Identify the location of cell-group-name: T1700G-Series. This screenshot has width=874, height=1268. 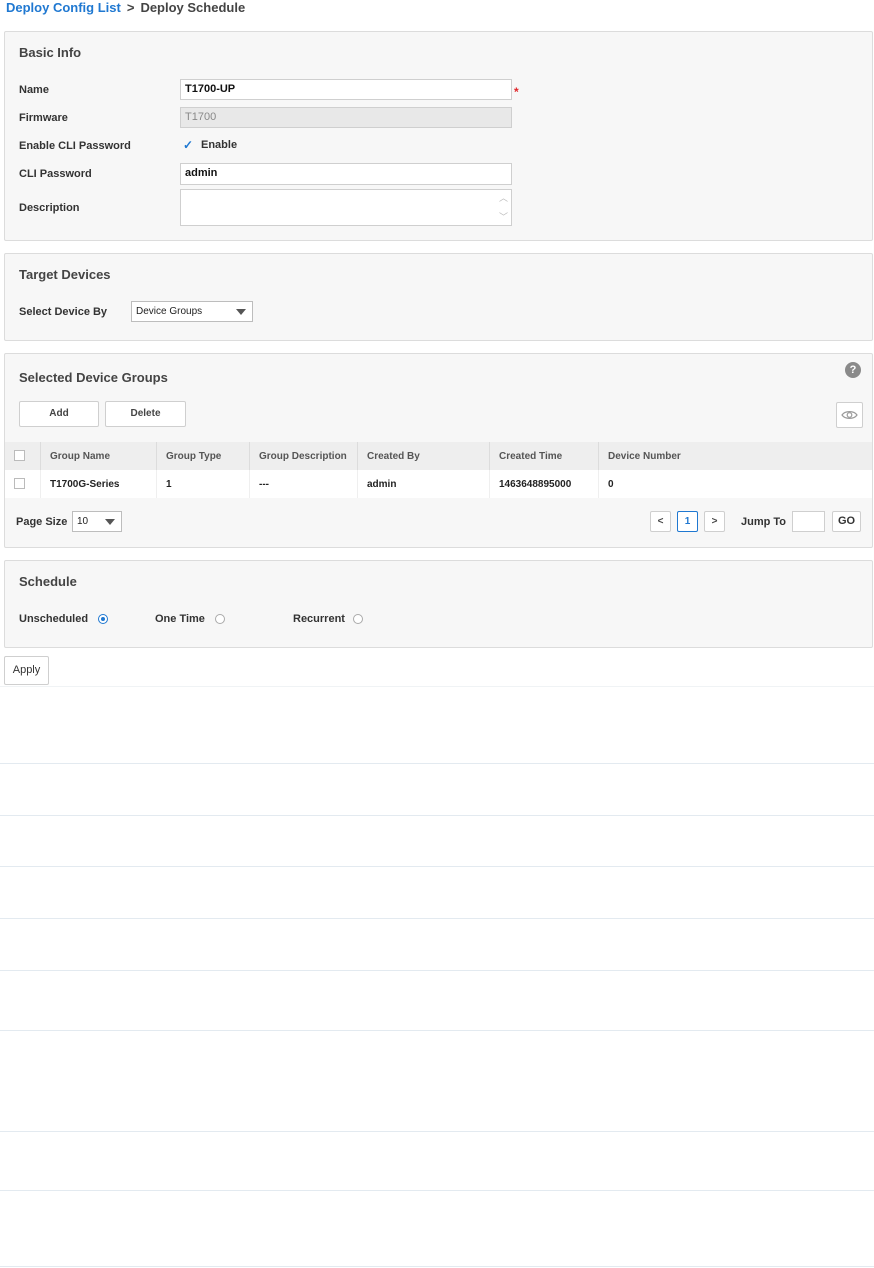
(98, 484).